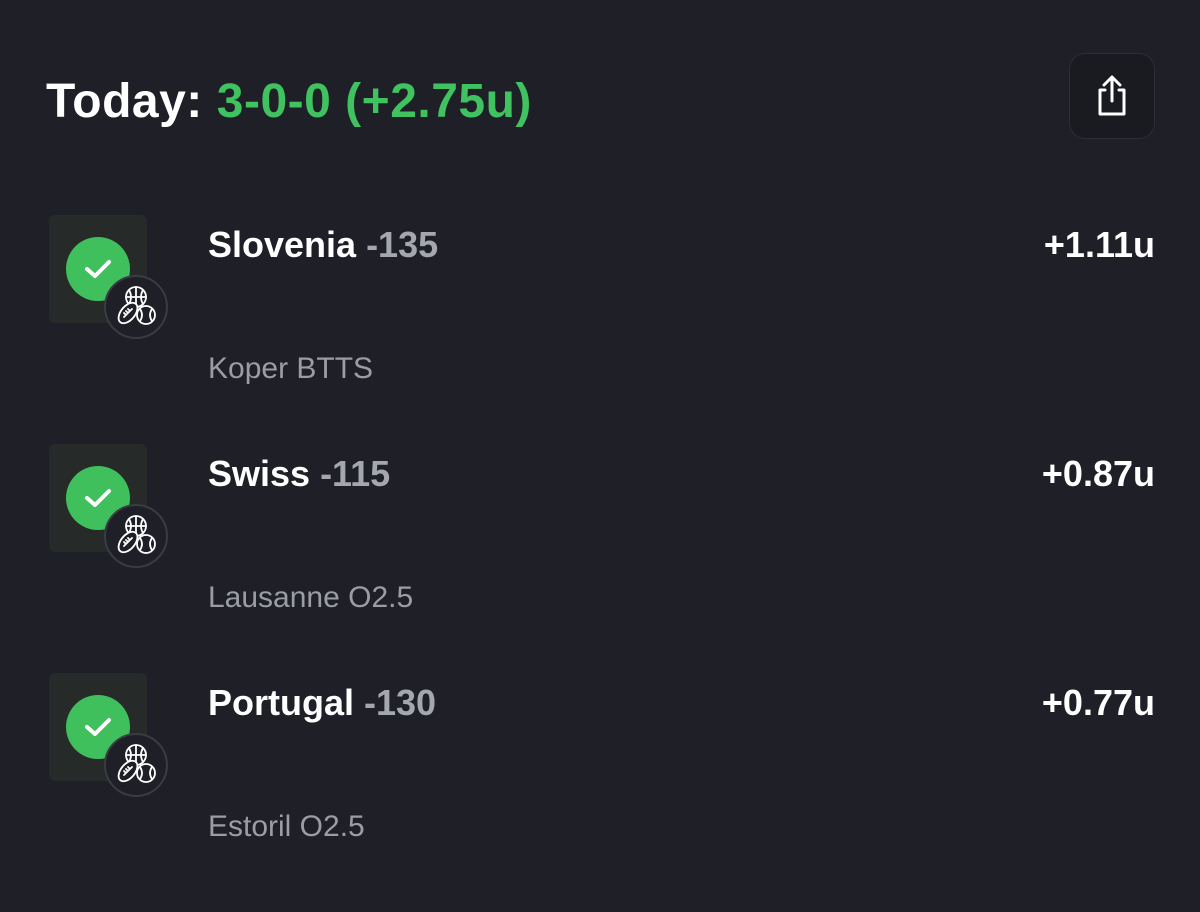  Describe the element at coordinates (1098, 702) in the screenshot. I see `bet-units: +0.77u` at that location.